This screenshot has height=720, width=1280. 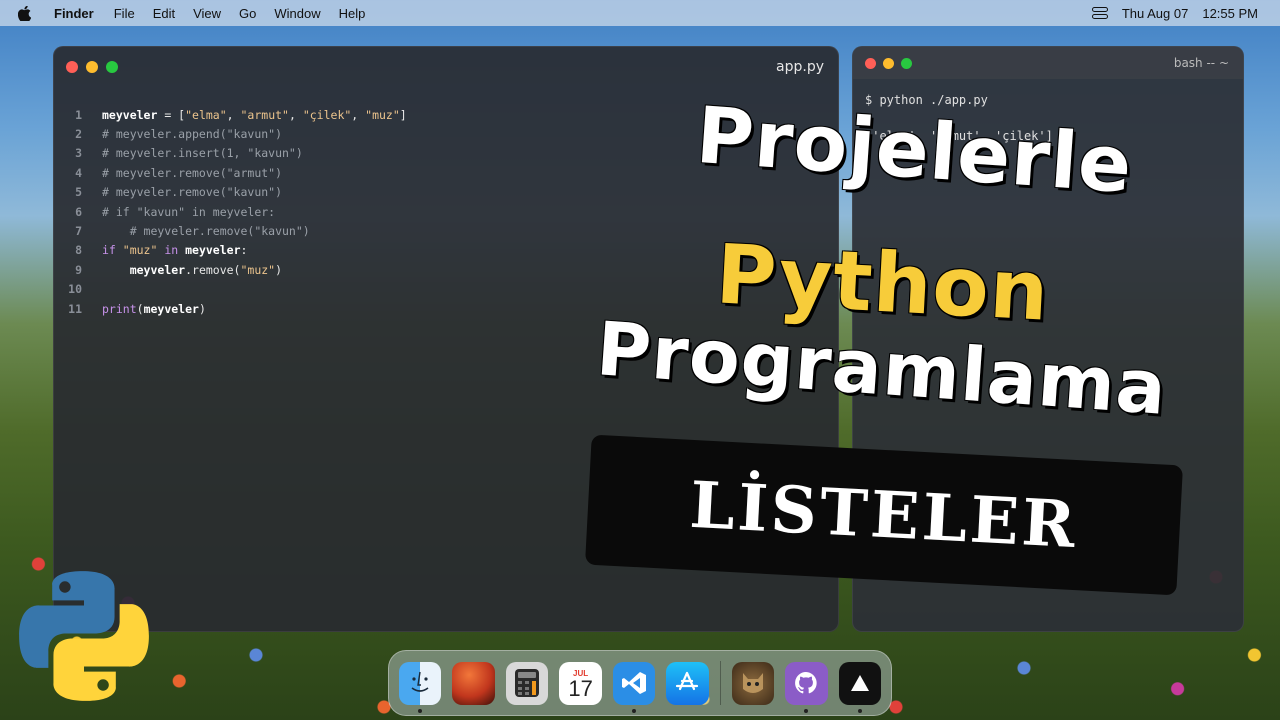 What do you see at coordinates (1155, 13) in the screenshot?
I see `menu-date: Thu Aug 07` at bounding box center [1155, 13].